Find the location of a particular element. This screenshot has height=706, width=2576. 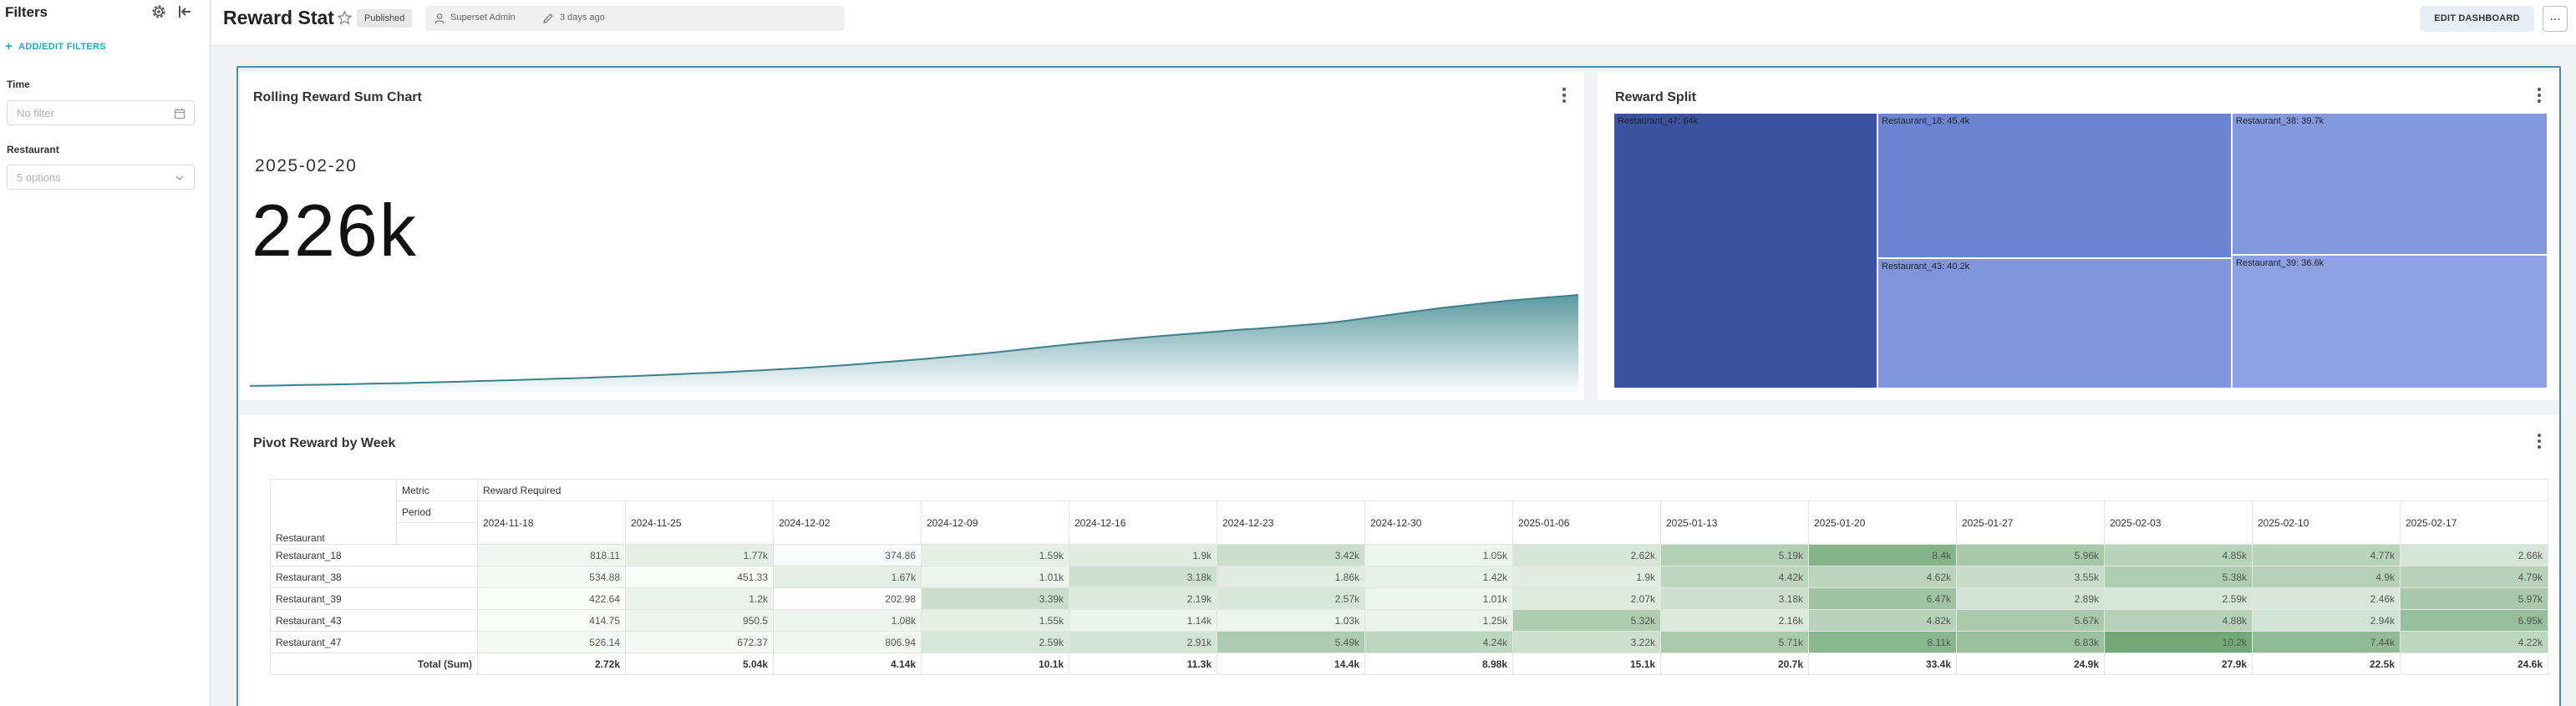

column-header: 2024-12-09 is located at coordinates (995, 522).